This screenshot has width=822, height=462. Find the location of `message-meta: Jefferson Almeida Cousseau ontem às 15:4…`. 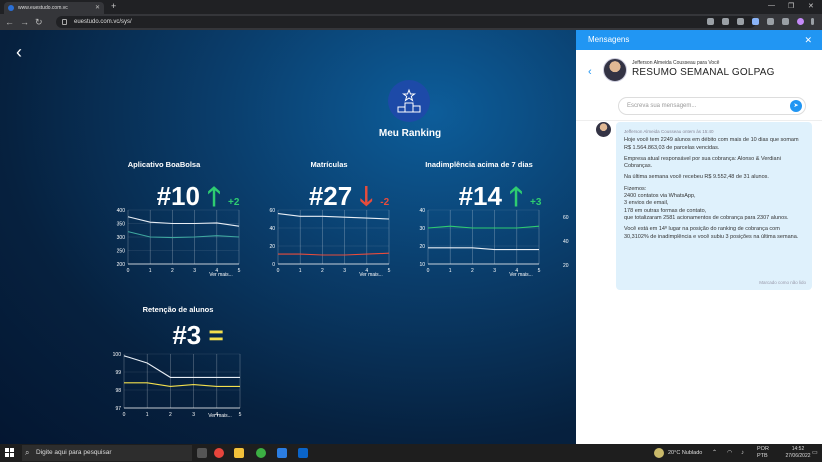

message-meta: Jefferson Almeida Cousseau ontem às 15:4… is located at coordinates (669, 131).